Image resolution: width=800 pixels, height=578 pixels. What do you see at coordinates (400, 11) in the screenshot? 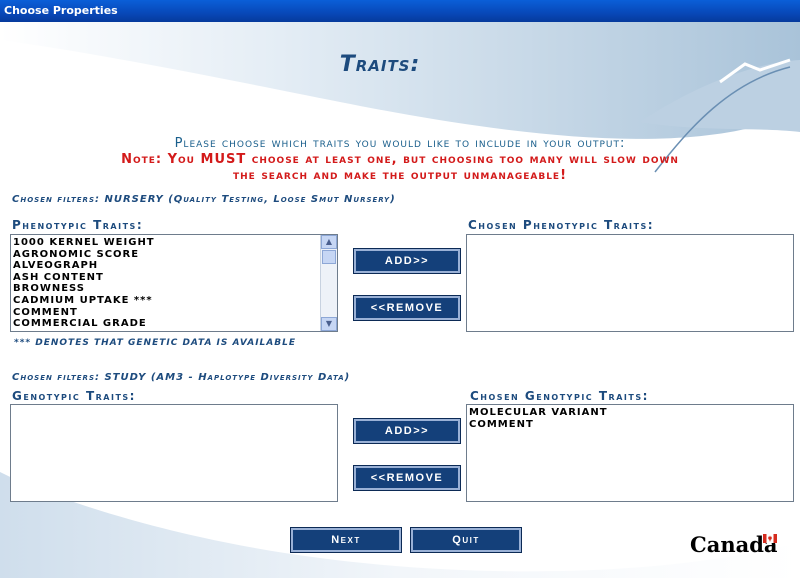
I see `title-bar: Choose Properties` at bounding box center [400, 11].